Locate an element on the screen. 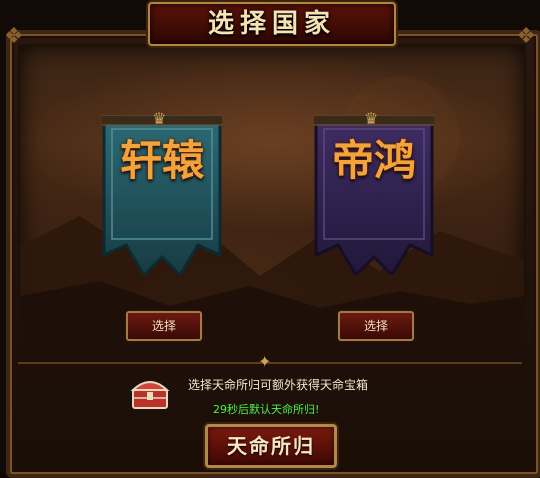  dialog-title: 选择国家 is located at coordinates (271, 24).